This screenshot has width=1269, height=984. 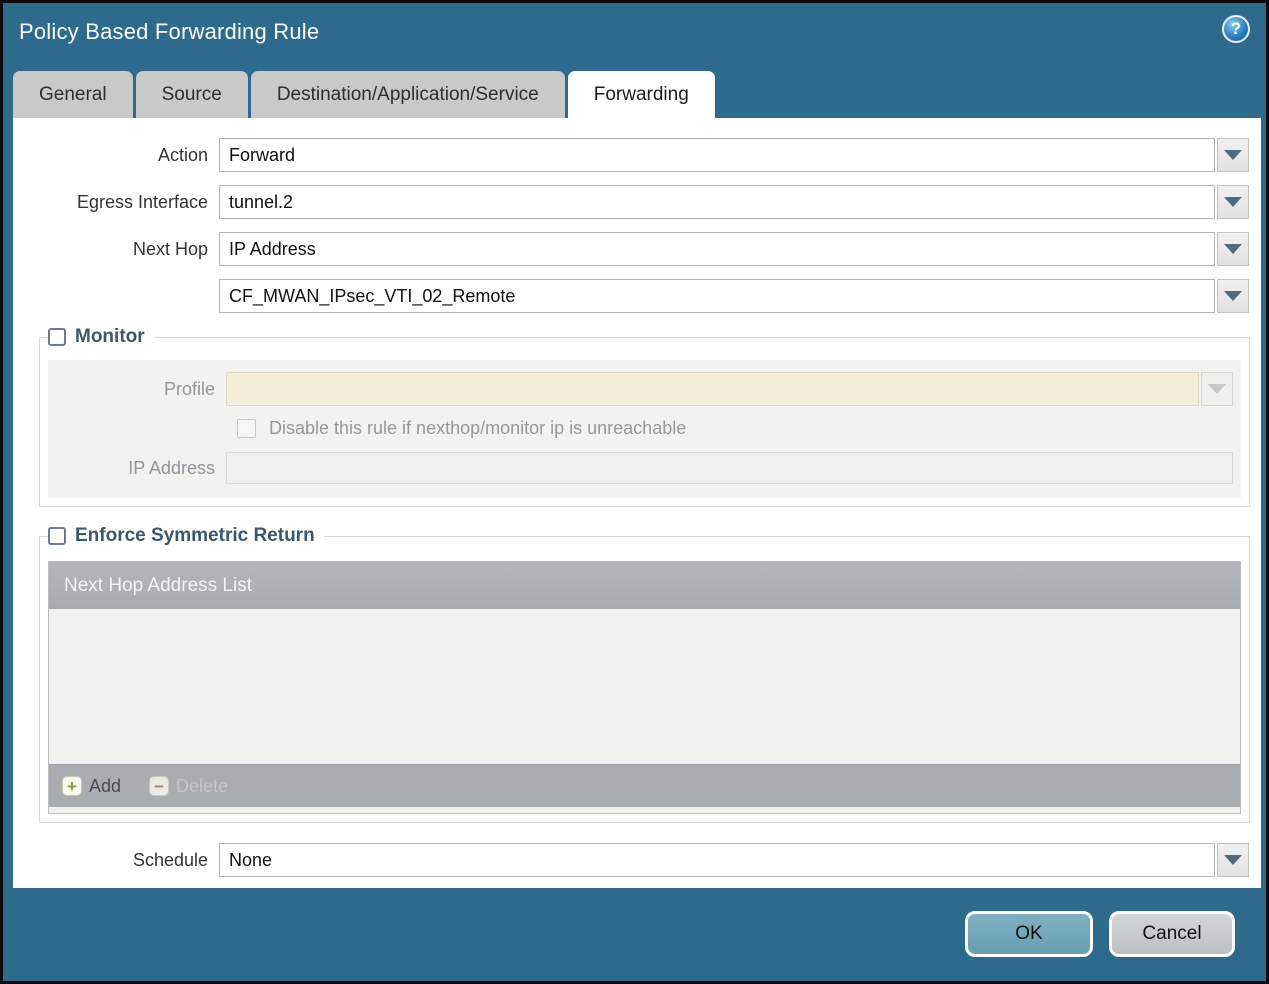 I want to click on monitor-ip-address-input-disabled, so click(x=729, y=468).